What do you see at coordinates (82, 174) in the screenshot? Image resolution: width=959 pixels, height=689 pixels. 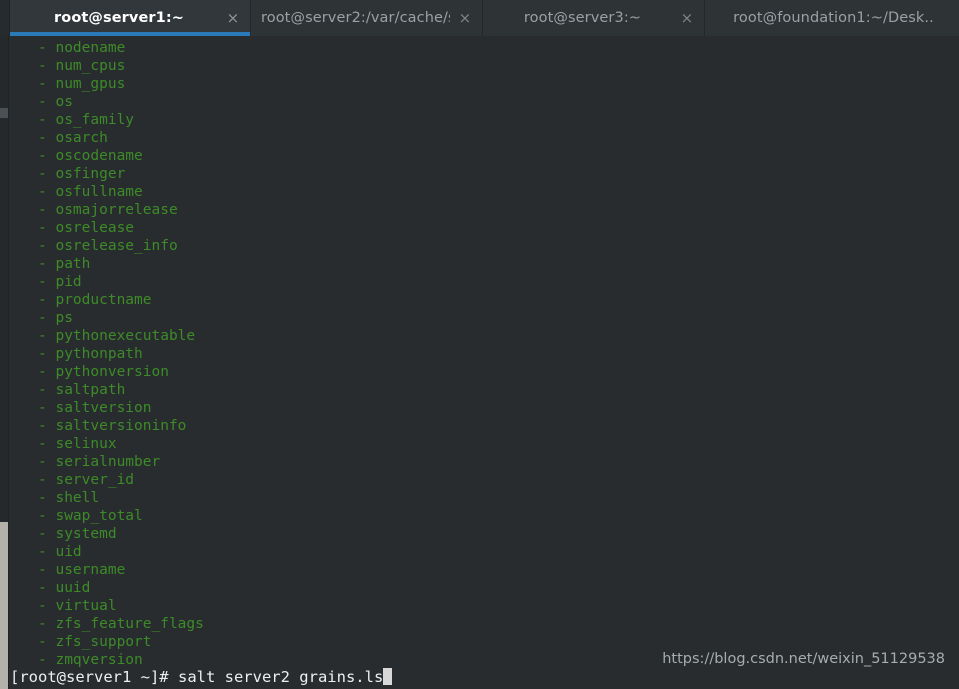 I see `output-line: - osfinger` at bounding box center [82, 174].